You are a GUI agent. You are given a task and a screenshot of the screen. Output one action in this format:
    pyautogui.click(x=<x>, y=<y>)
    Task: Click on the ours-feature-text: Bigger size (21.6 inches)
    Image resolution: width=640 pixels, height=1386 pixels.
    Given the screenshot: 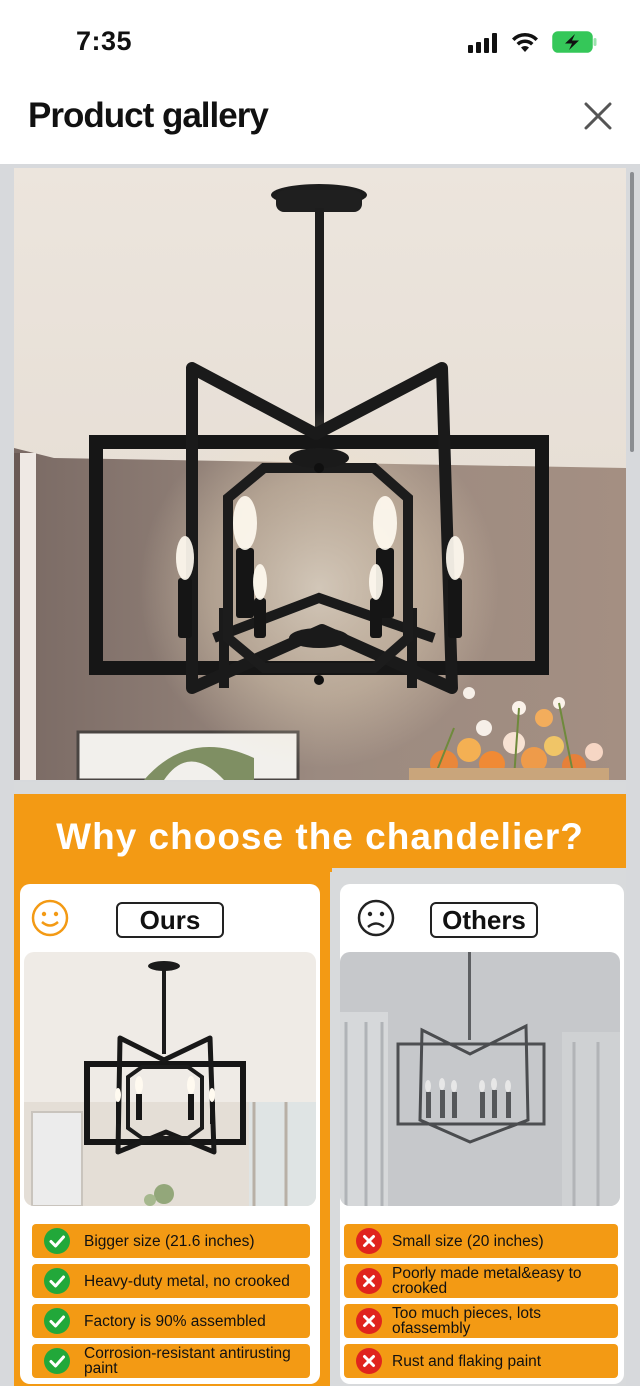 What is the action you would take?
    pyautogui.click(x=169, y=1241)
    